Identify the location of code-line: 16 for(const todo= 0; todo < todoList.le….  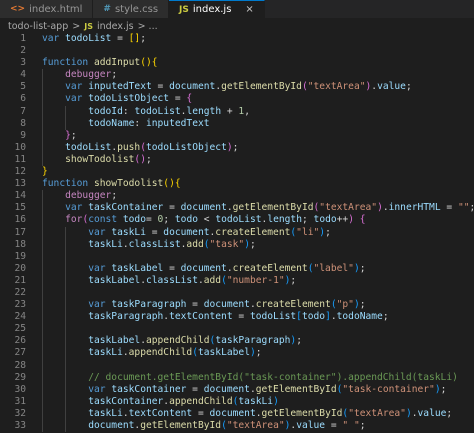
(237, 220).